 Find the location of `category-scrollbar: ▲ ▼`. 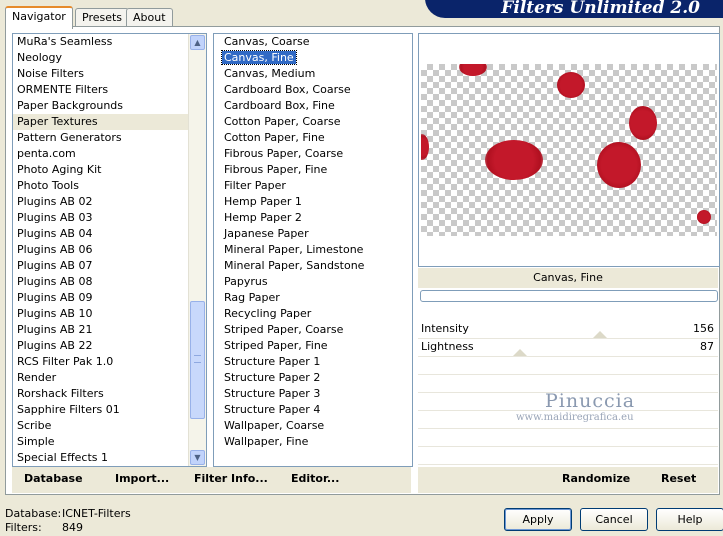

category-scrollbar: ▲ ▼ is located at coordinates (197, 250).